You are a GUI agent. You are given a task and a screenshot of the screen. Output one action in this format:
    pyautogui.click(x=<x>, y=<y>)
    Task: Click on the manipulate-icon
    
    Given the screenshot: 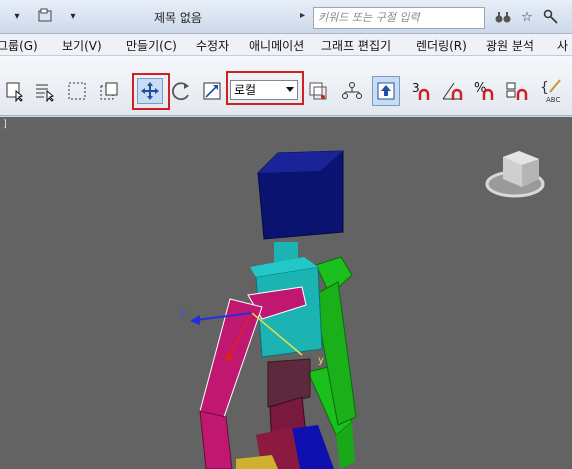 What is the action you would take?
    pyautogui.click(x=386, y=91)
    